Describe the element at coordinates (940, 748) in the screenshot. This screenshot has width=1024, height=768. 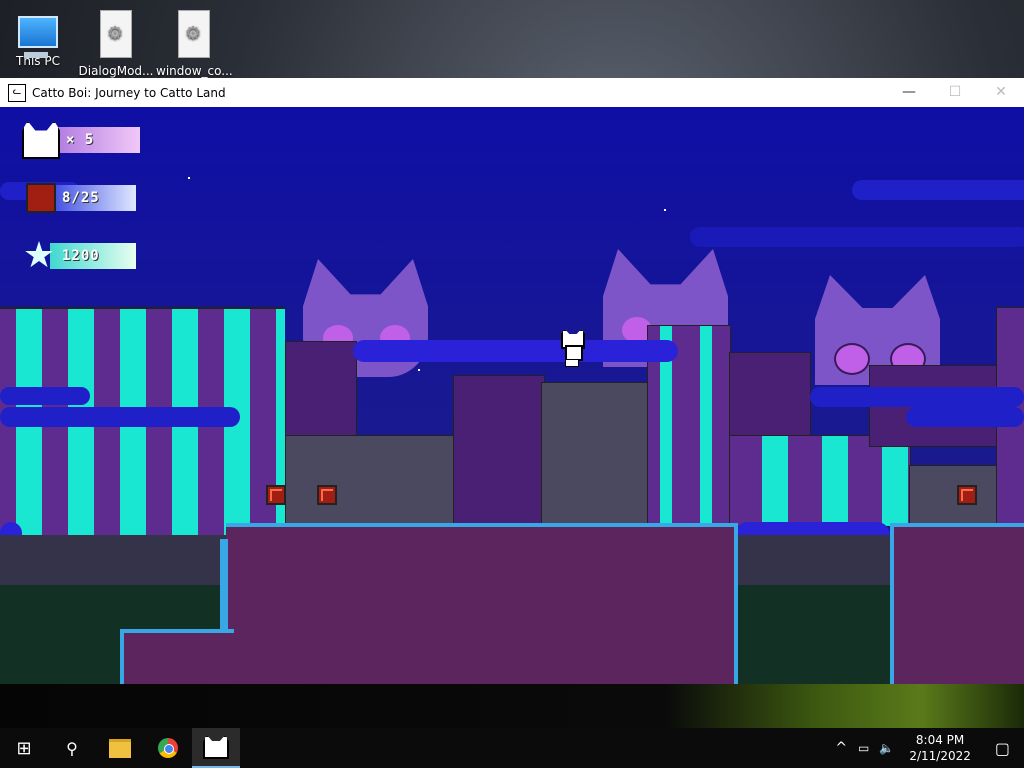
I see `clock: 8:04 PM 2/11/2022` at that location.